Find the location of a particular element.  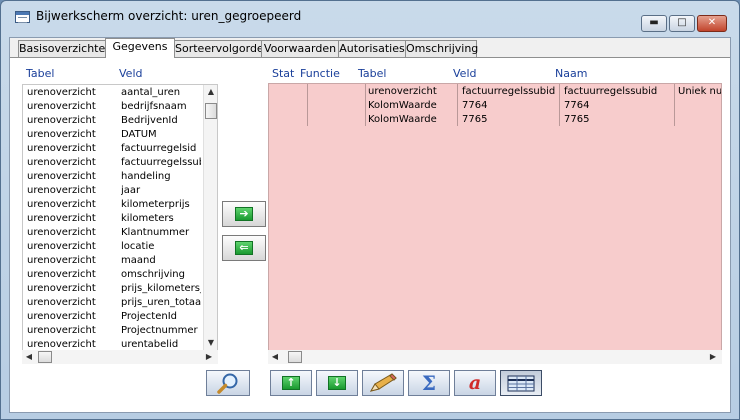

cell-veld: factuurregelssubid is located at coordinates (509, 92).